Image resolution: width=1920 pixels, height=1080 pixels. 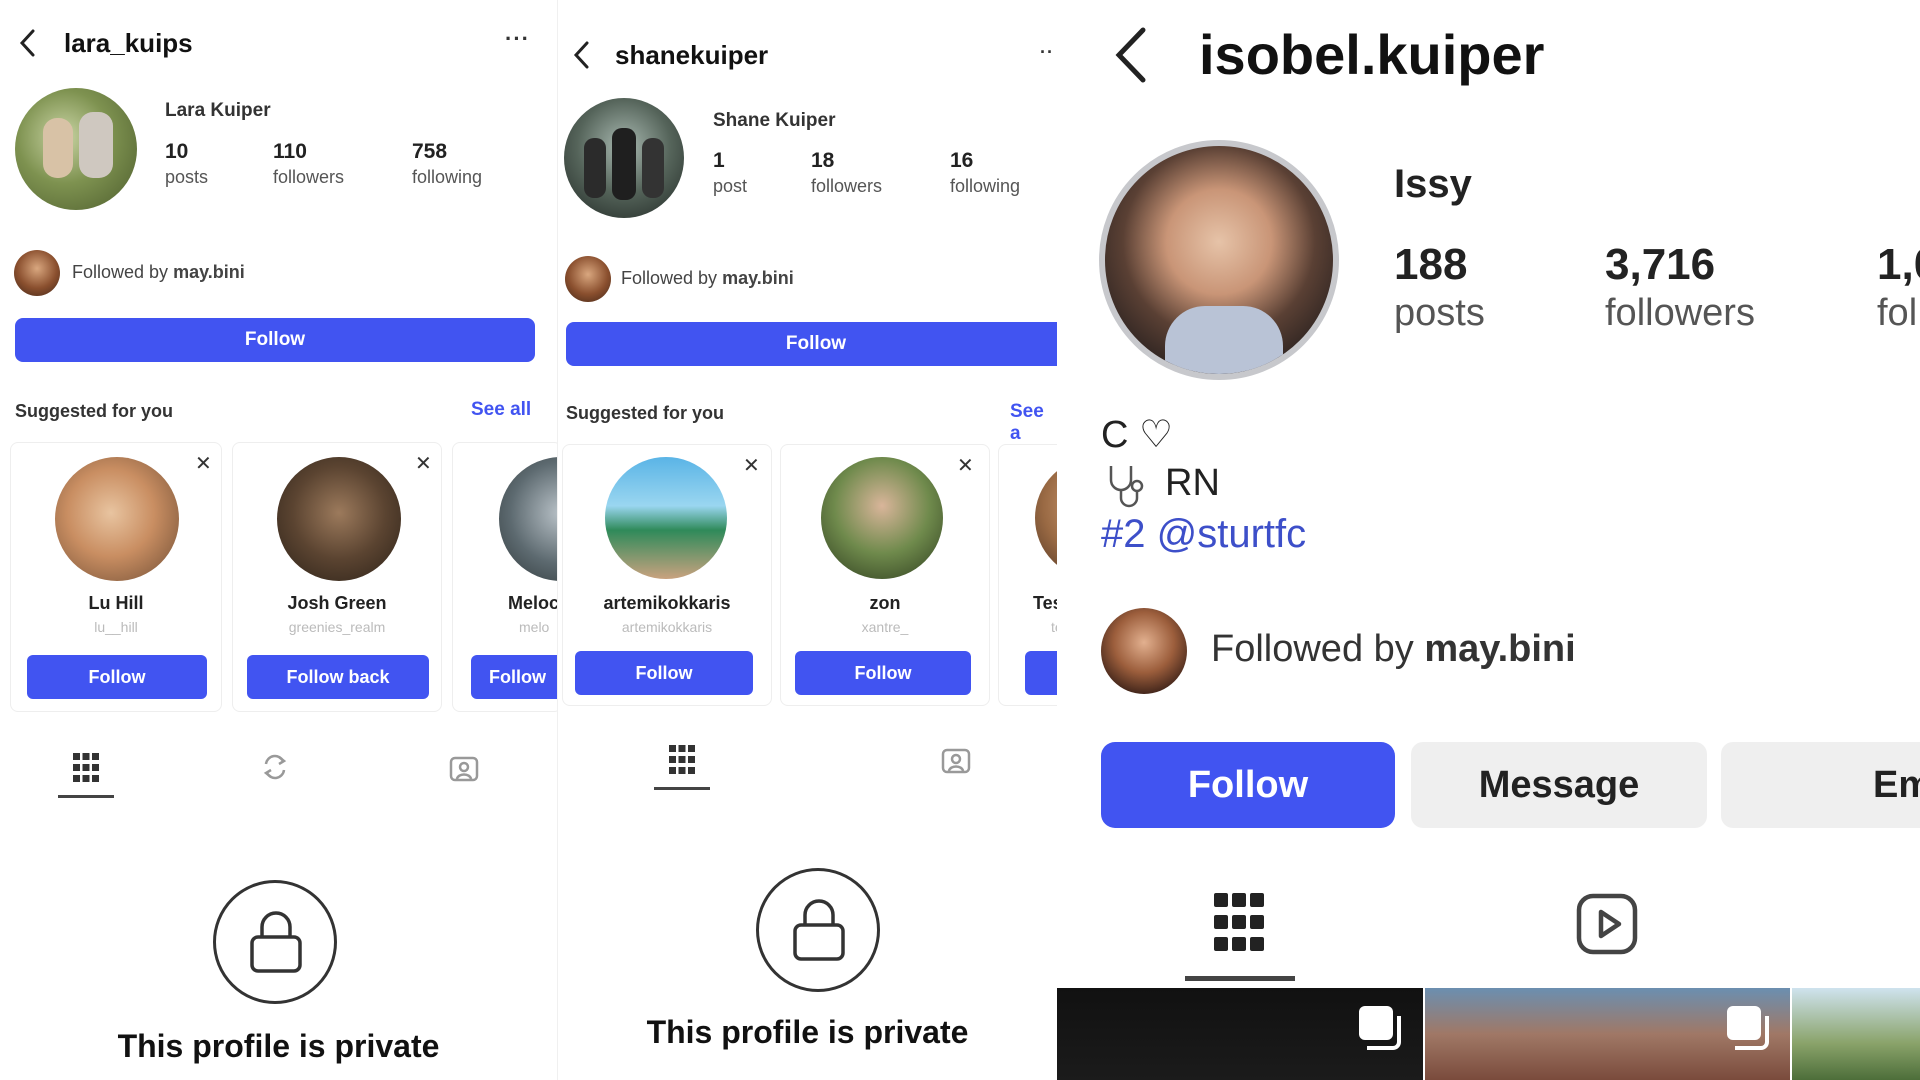 What do you see at coordinates (1047, 52) in the screenshot?
I see `more-options-icon: ··` at bounding box center [1047, 52].